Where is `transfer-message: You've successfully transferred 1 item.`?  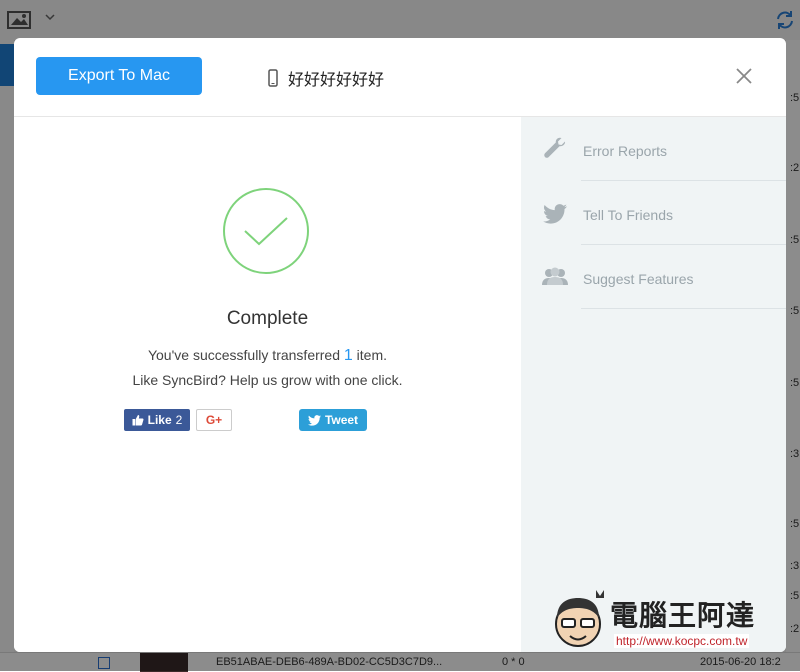
transfer-message: You've successfully transferred 1 item. is located at coordinates (267, 356).